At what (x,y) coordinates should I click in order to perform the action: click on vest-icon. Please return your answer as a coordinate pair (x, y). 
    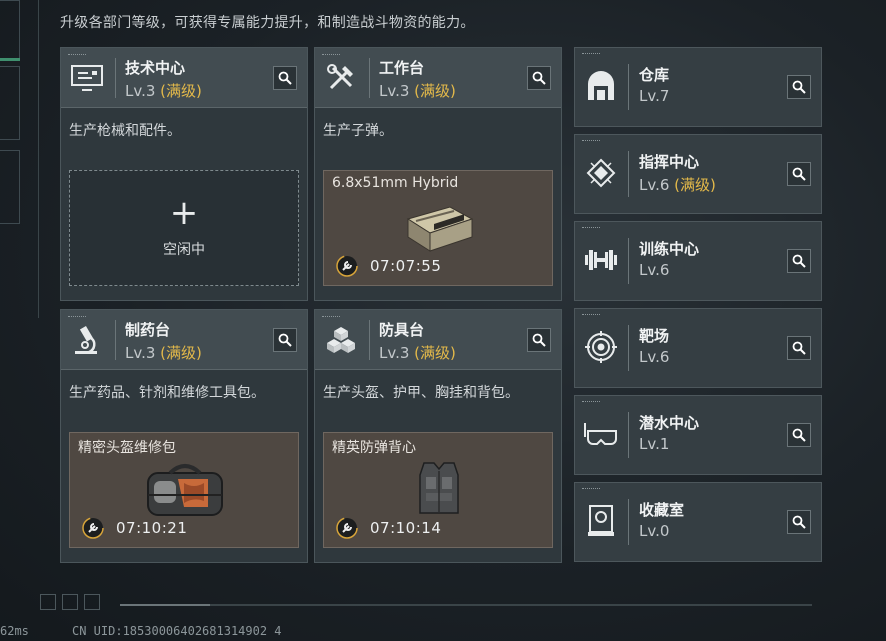
    Looking at the image, I should click on (439, 490).